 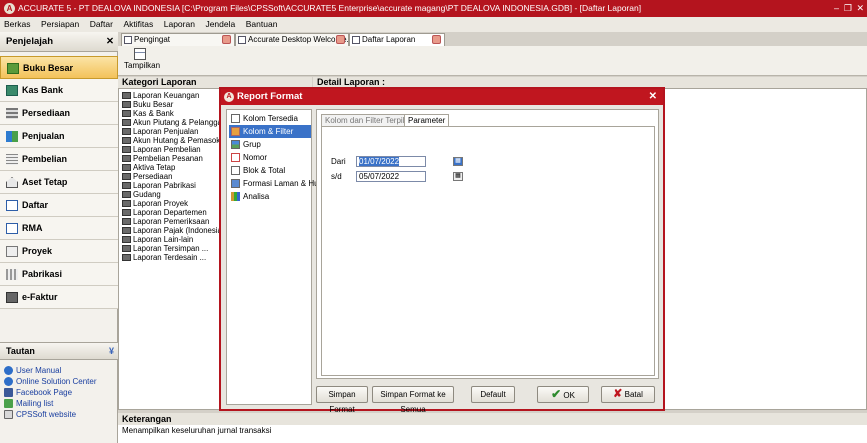 I want to click on save-format-button: Simpan Format, so click(x=342, y=400).